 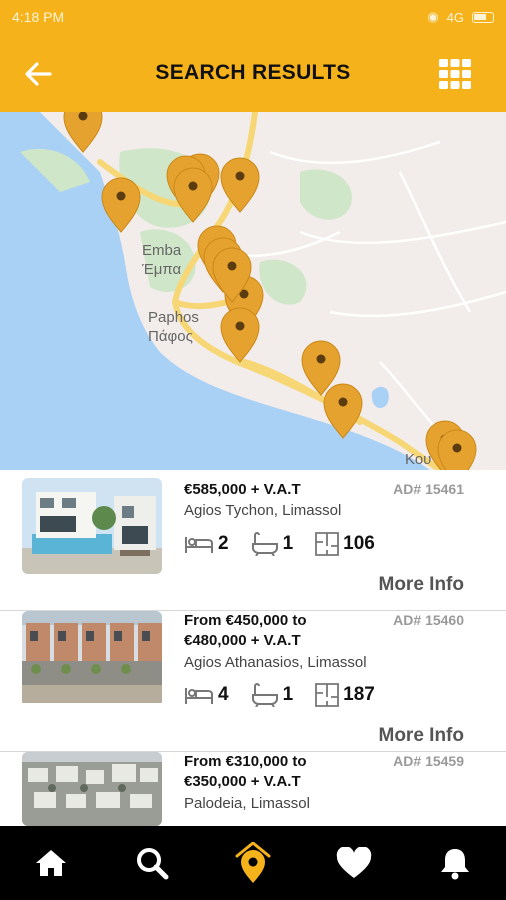 What do you see at coordinates (245, 761) in the screenshot?
I see `listing-price-line1: From €310,000 to` at bounding box center [245, 761].